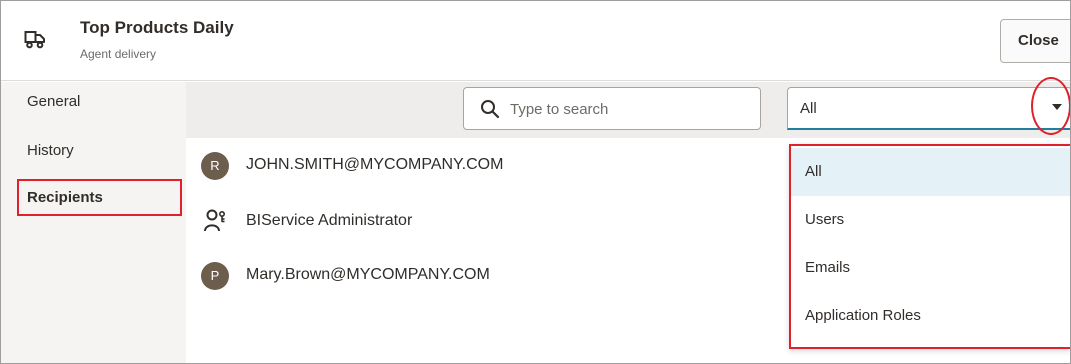 This screenshot has height=364, width=1071. Describe the element at coordinates (930, 316) in the screenshot. I see `option-application-roles: Application Roles` at that location.